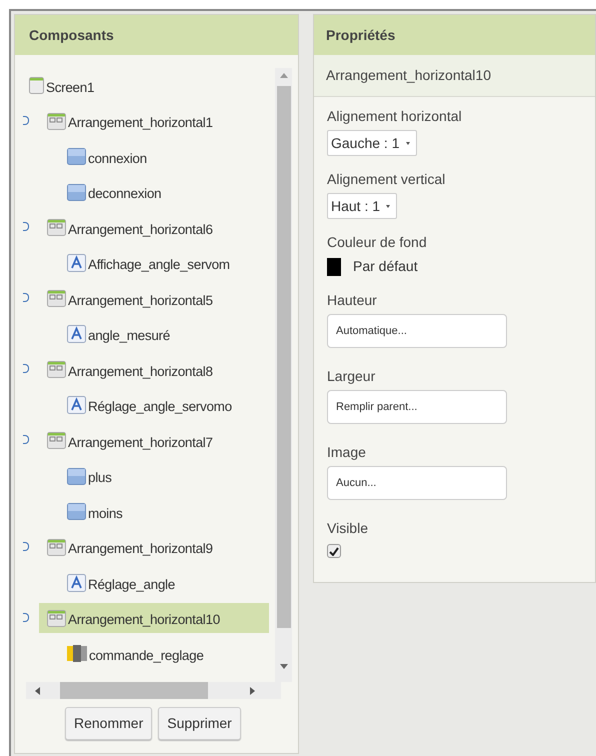 The height and width of the screenshot is (756, 596). Describe the element at coordinates (109, 157) in the screenshot. I see `tree-item: connexion` at that location.